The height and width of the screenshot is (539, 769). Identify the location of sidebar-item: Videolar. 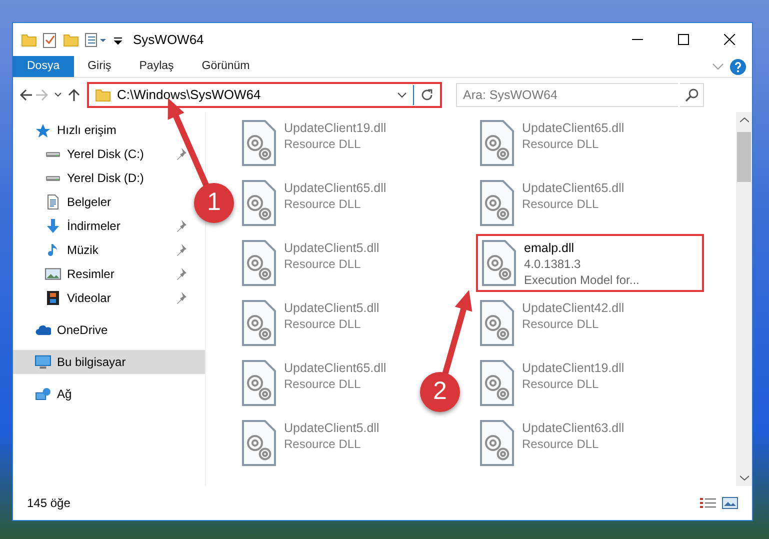
(102, 298).